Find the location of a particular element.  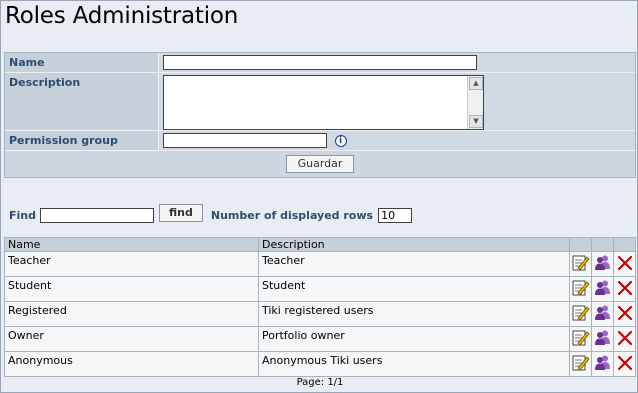

table-row: Anonymous Anonymous Tiki users is located at coordinates (320, 364).